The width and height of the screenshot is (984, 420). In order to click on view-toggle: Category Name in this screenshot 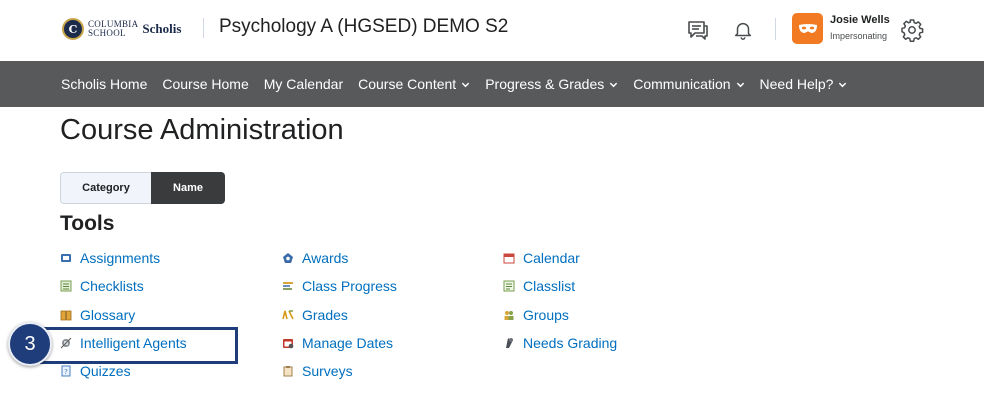, I will do `click(142, 188)`.